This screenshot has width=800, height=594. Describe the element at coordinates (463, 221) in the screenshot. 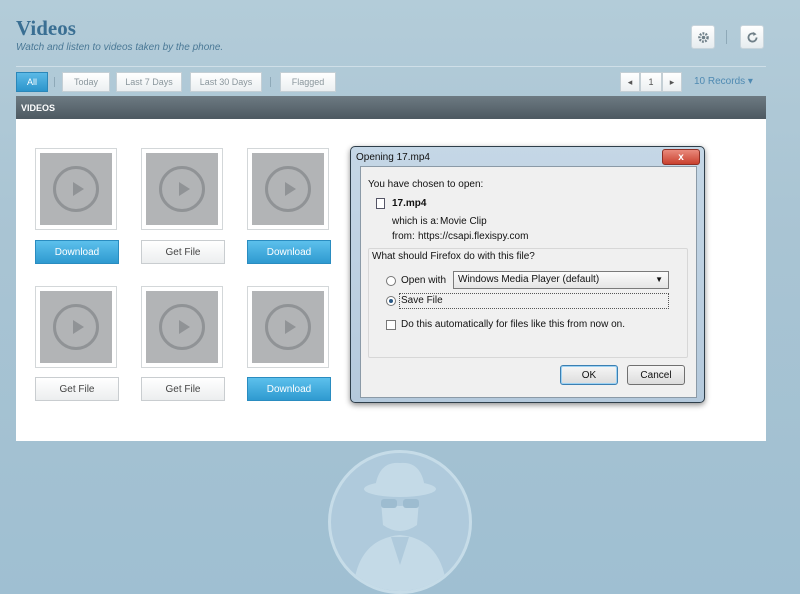

I see `file-type: Movie Clip` at that location.